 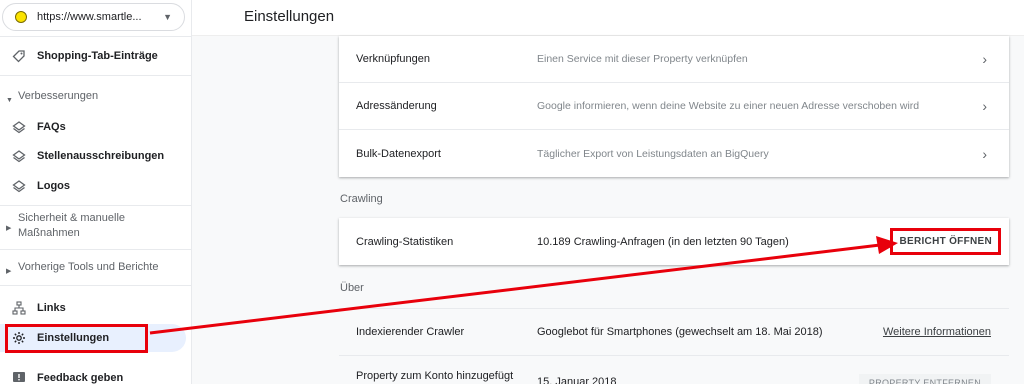 What do you see at coordinates (396, 106) in the screenshot?
I see `row-label: Adressänderung` at bounding box center [396, 106].